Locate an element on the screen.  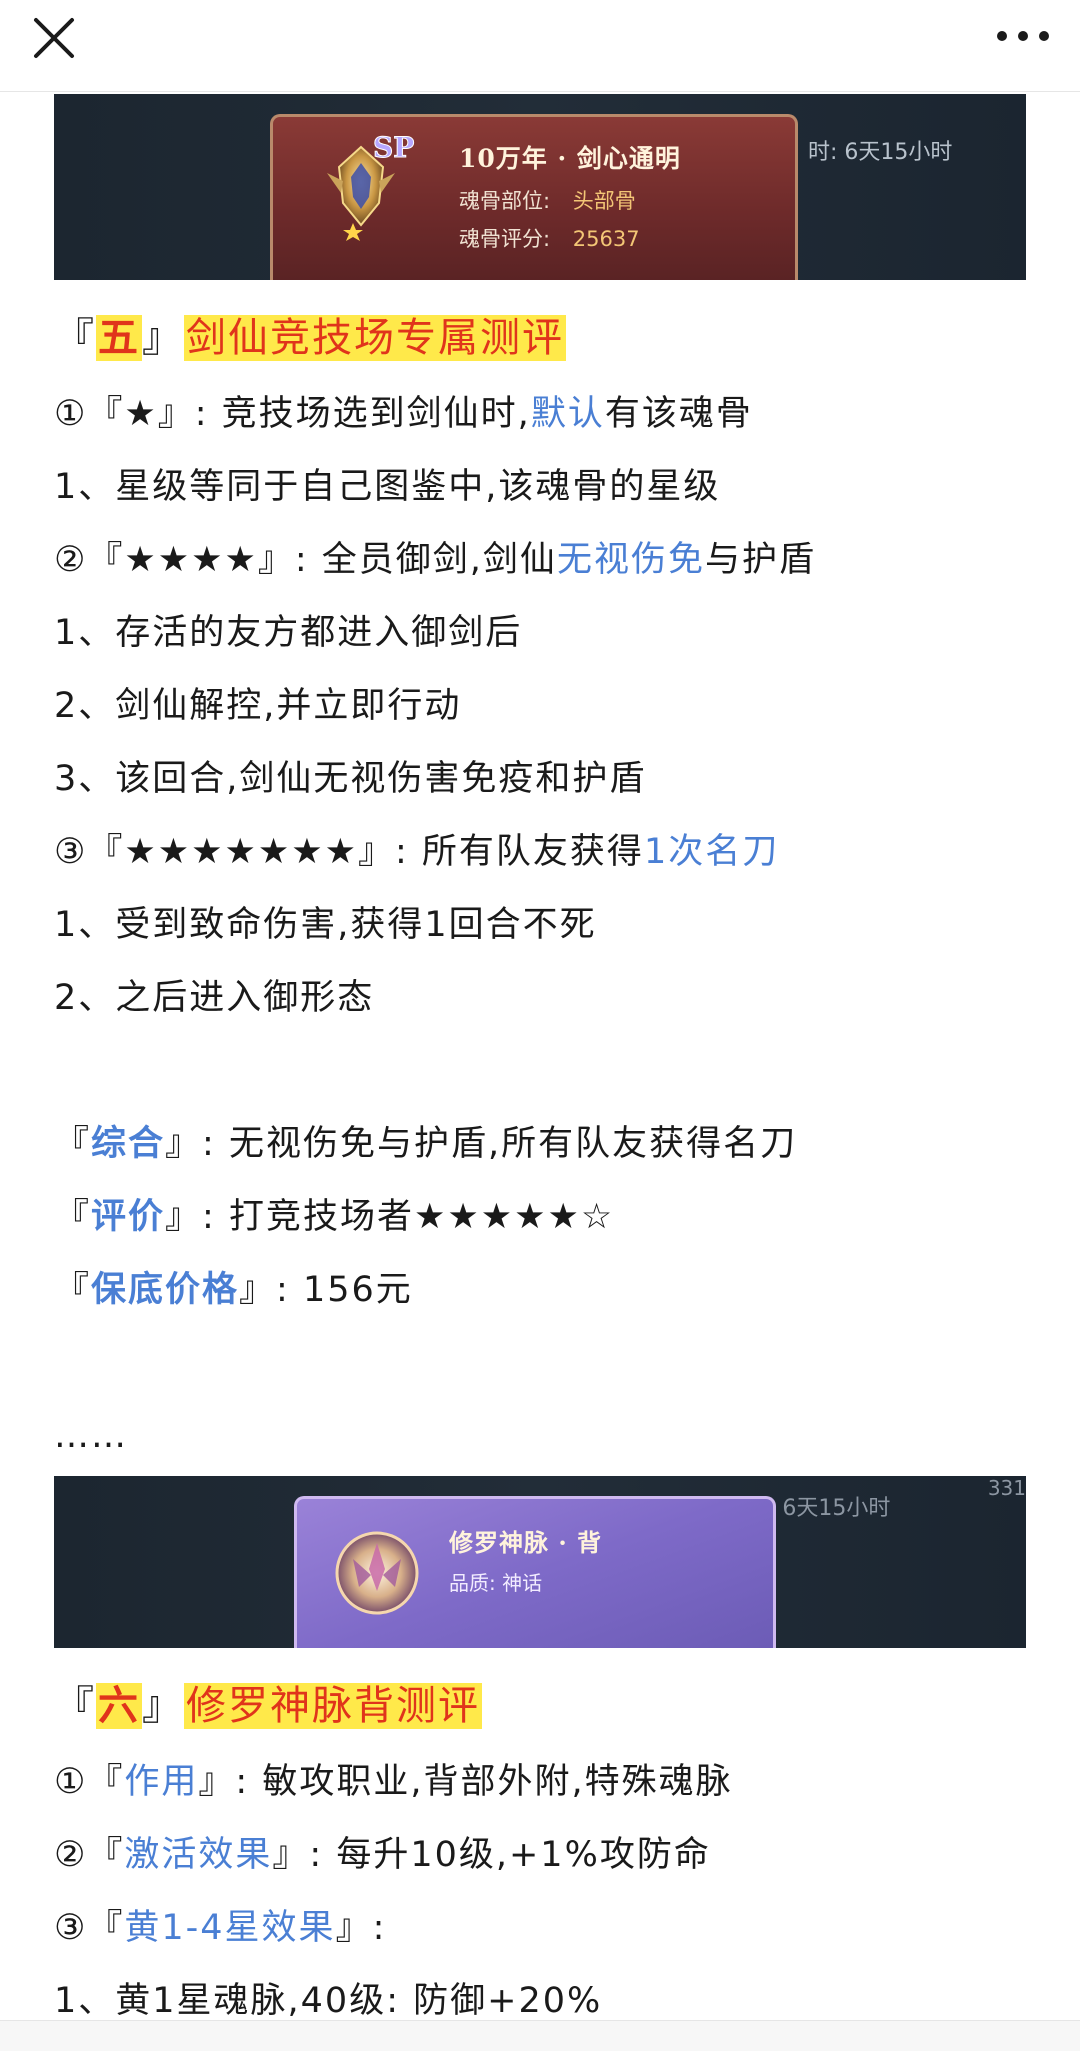
s5-line-3-text: ②『★★★★』: 全员御剑,剑仙 is located at coordinates (305, 560).